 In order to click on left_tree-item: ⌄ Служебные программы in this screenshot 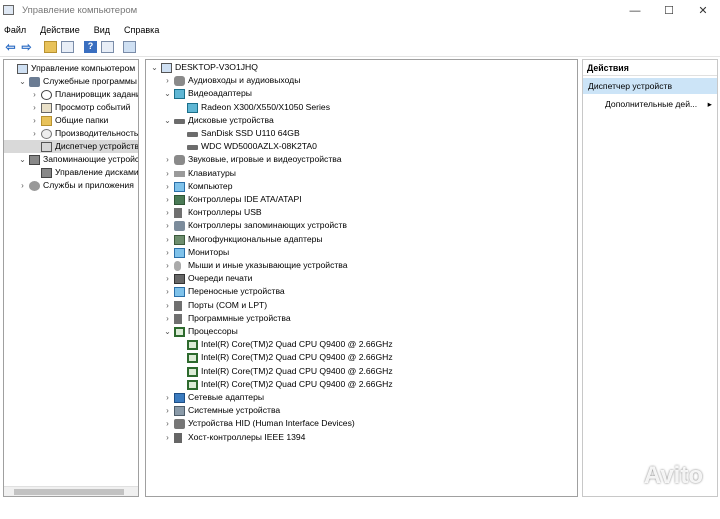, I will do `click(71, 81)`.